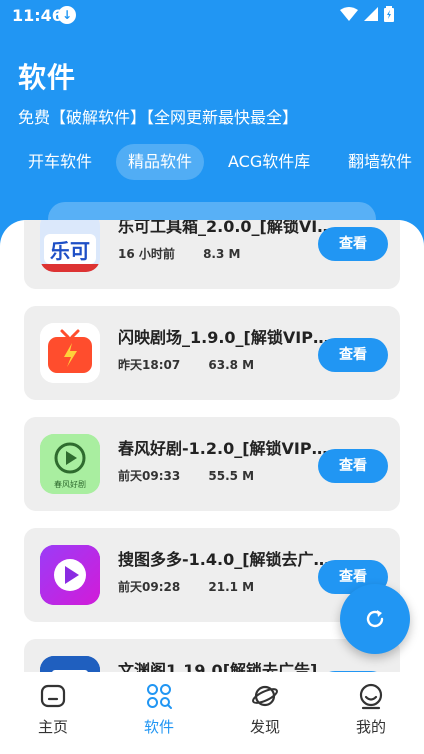  What do you see at coordinates (264, 727) in the screenshot?
I see `nav-discover-label: 发现` at bounding box center [264, 727].